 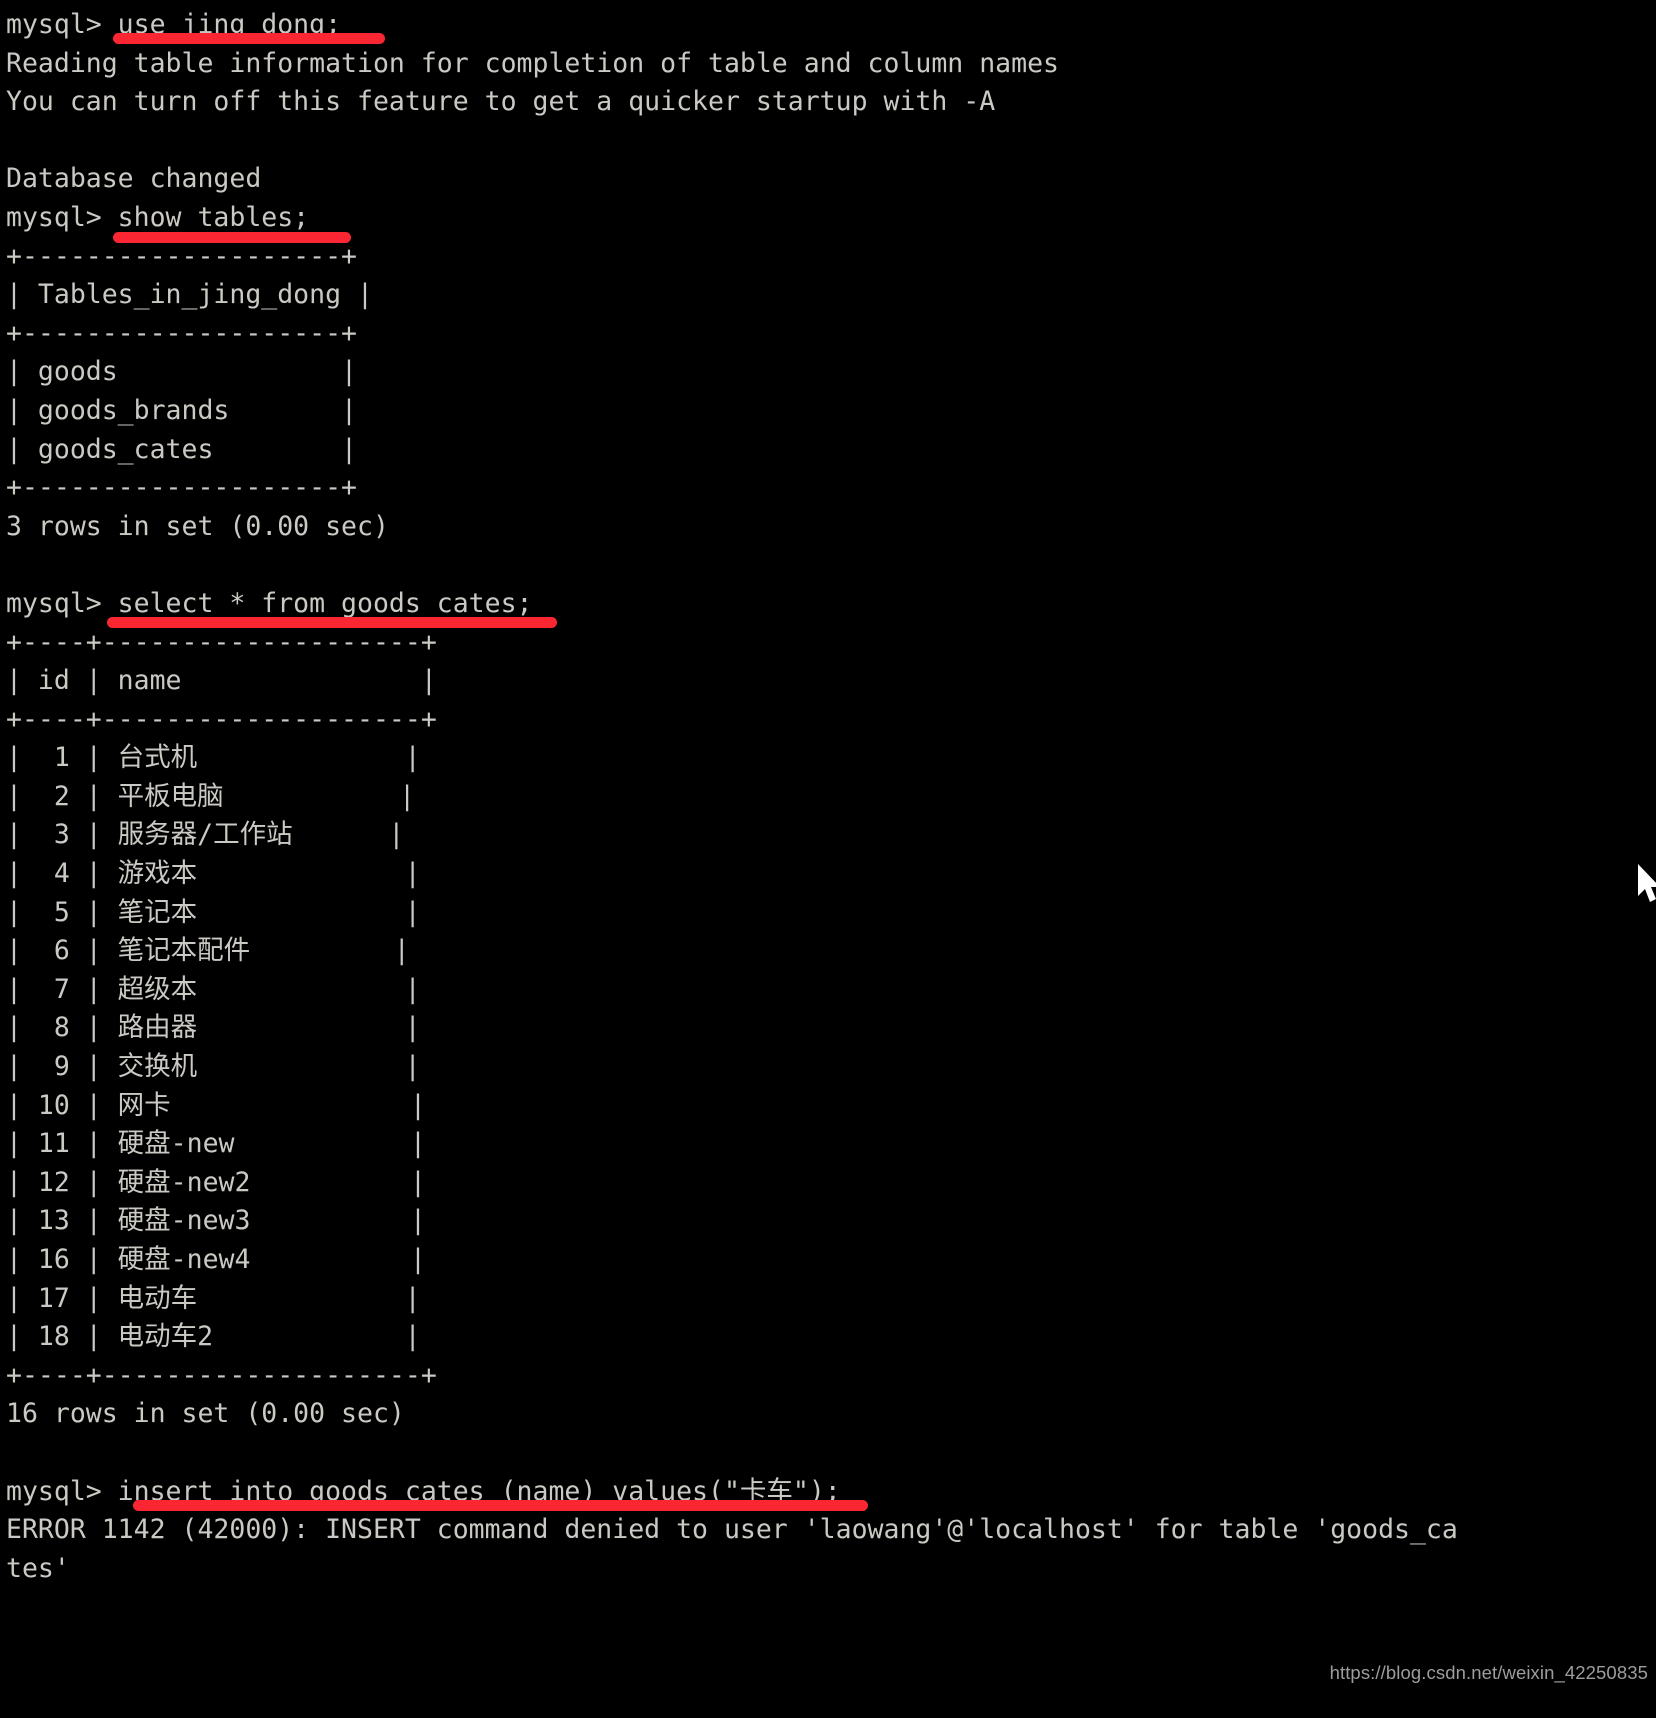 I want to click on table-row: | 4 | 游戏本 |, so click(x=213, y=874).